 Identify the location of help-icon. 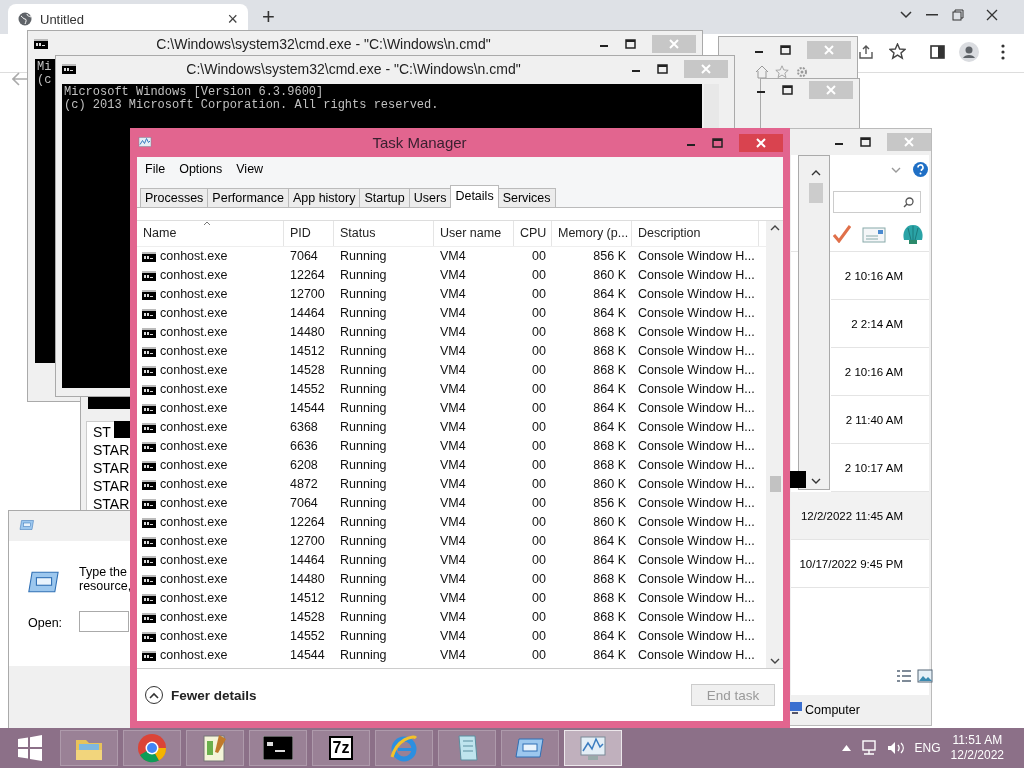
(920, 169).